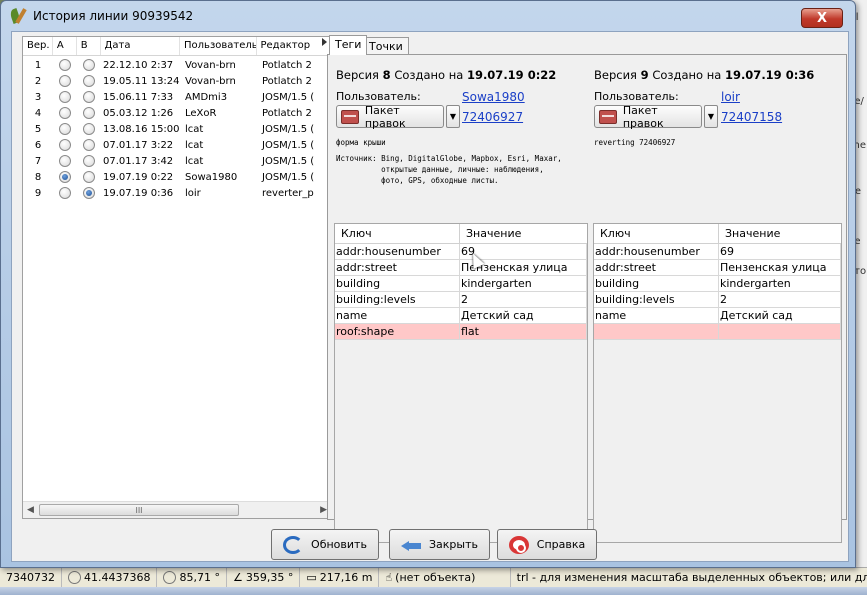 This screenshot has height=595, width=867. What do you see at coordinates (636, 96) in the screenshot?
I see `user-label: Пользователь:` at bounding box center [636, 96].